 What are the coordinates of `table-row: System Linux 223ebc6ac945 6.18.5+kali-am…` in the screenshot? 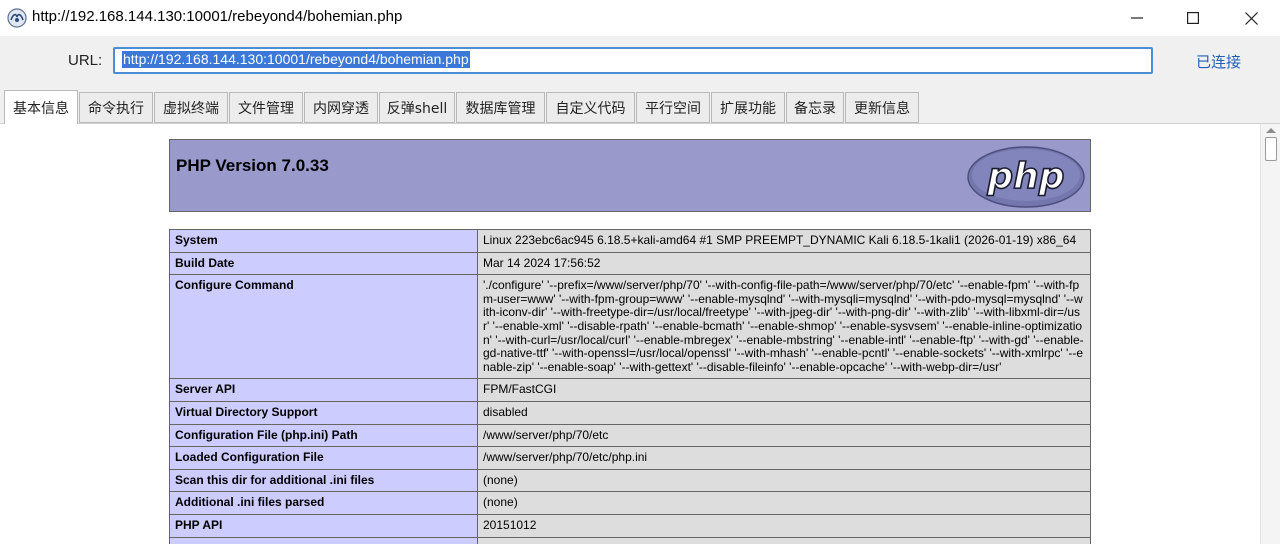 It's located at (630, 241).